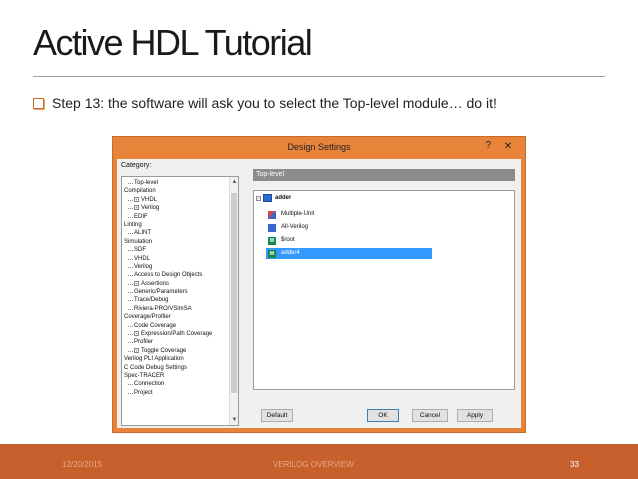 This screenshot has width=638, height=479. I want to click on scroll-down-icon: ▼, so click(234, 420).